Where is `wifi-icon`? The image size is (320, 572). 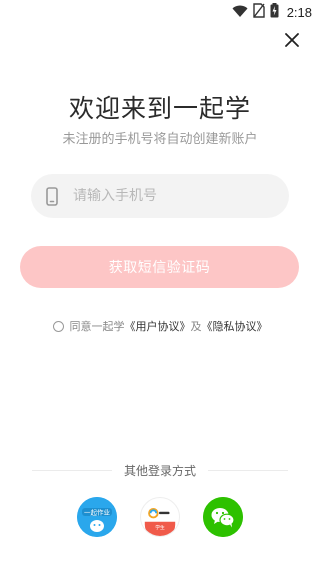 wifi-icon is located at coordinates (240, 12).